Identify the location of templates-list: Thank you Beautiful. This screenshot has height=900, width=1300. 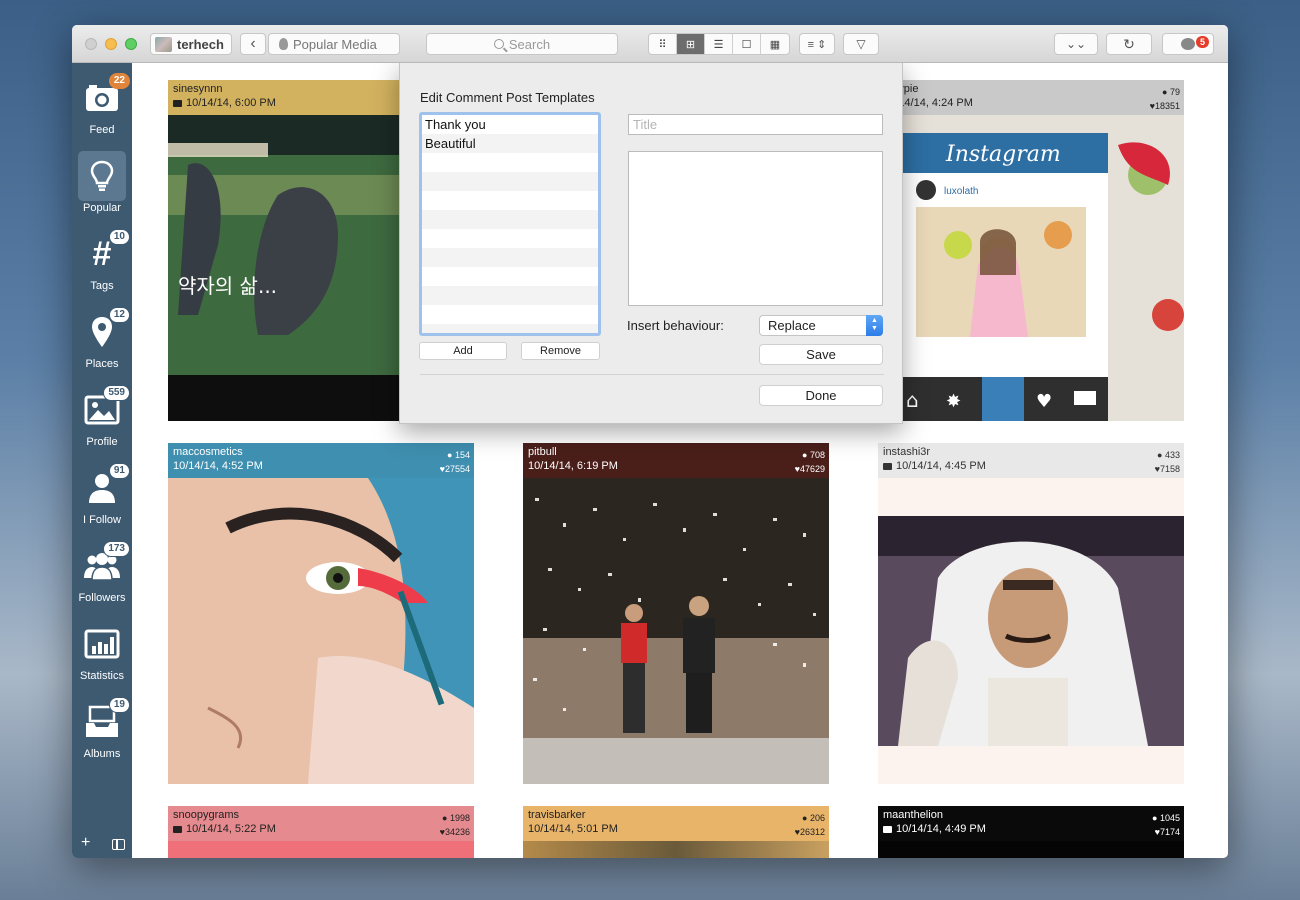
(510, 224).